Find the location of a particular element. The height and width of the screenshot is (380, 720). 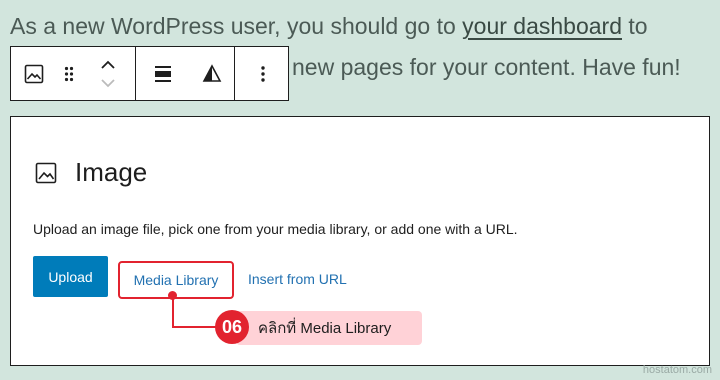

paragraph-text-after-link: to is located at coordinates (635, 26).